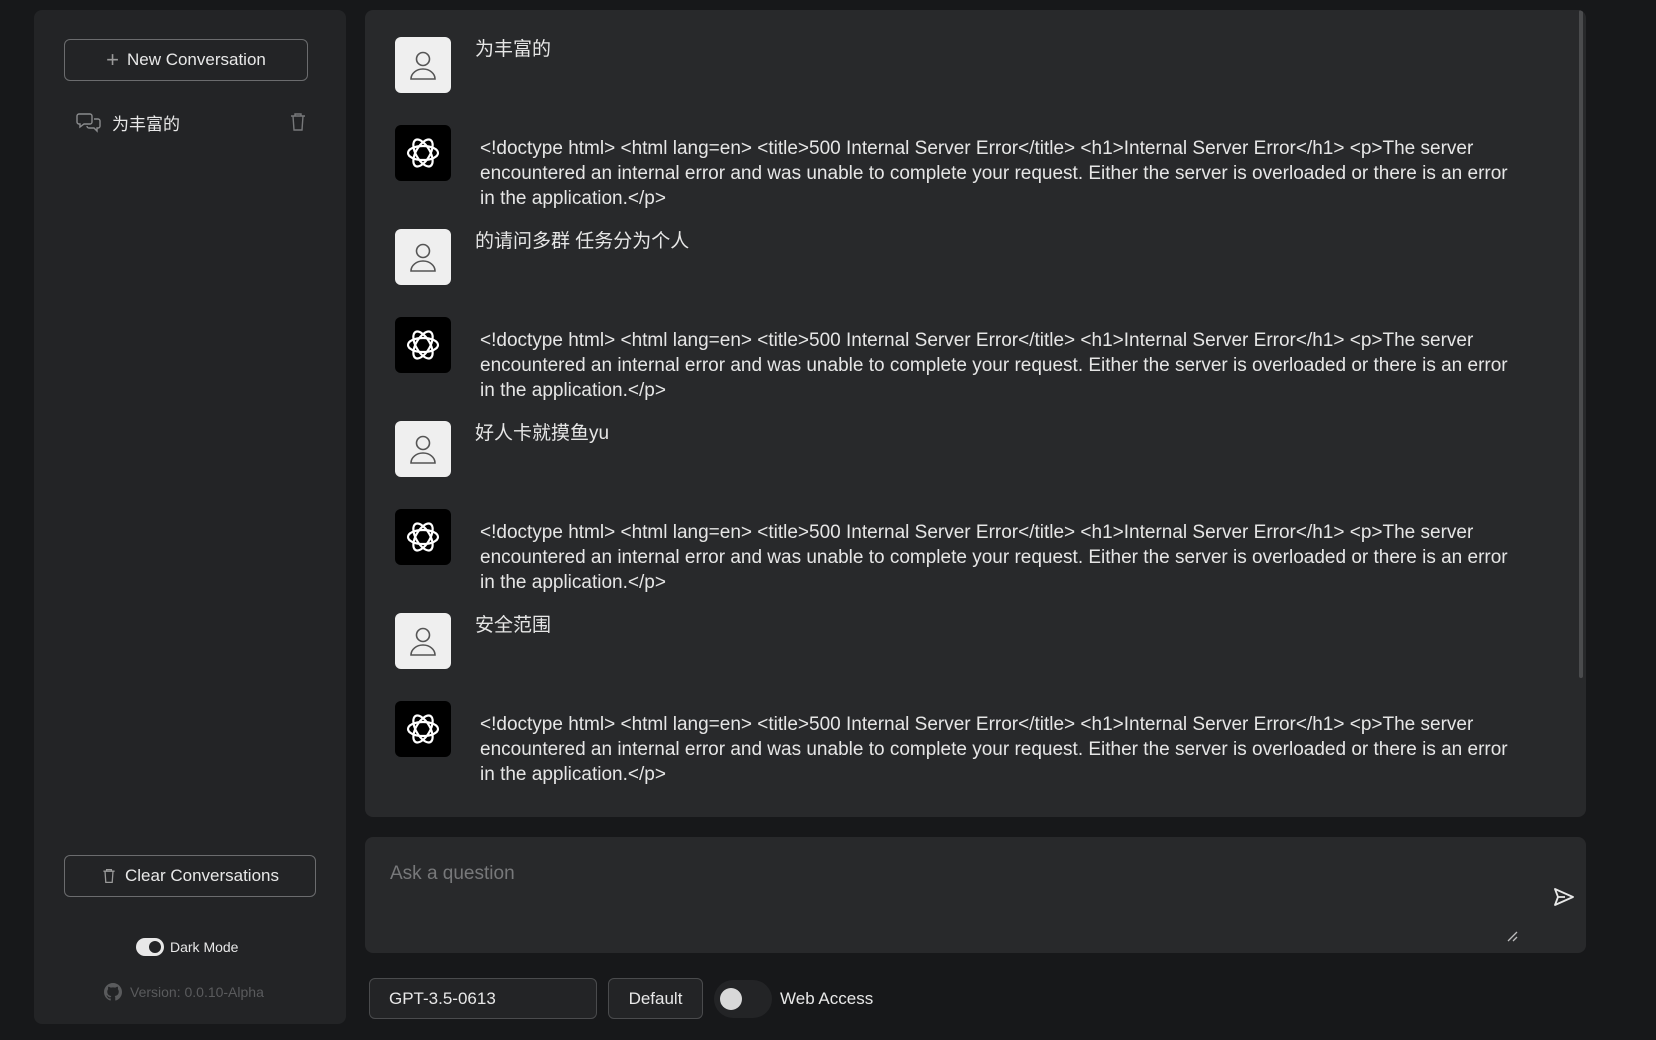  What do you see at coordinates (197, 992) in the screenshot?
I see `version-label: Version: 0.0.10-Alpha` at bounding box center [197, 992].